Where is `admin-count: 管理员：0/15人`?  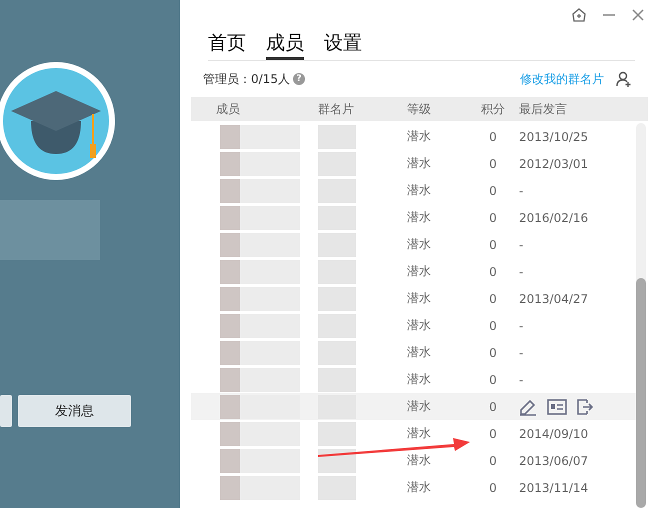 admin-count: 管理员：0/15人 is located at coordinates (246, 79).